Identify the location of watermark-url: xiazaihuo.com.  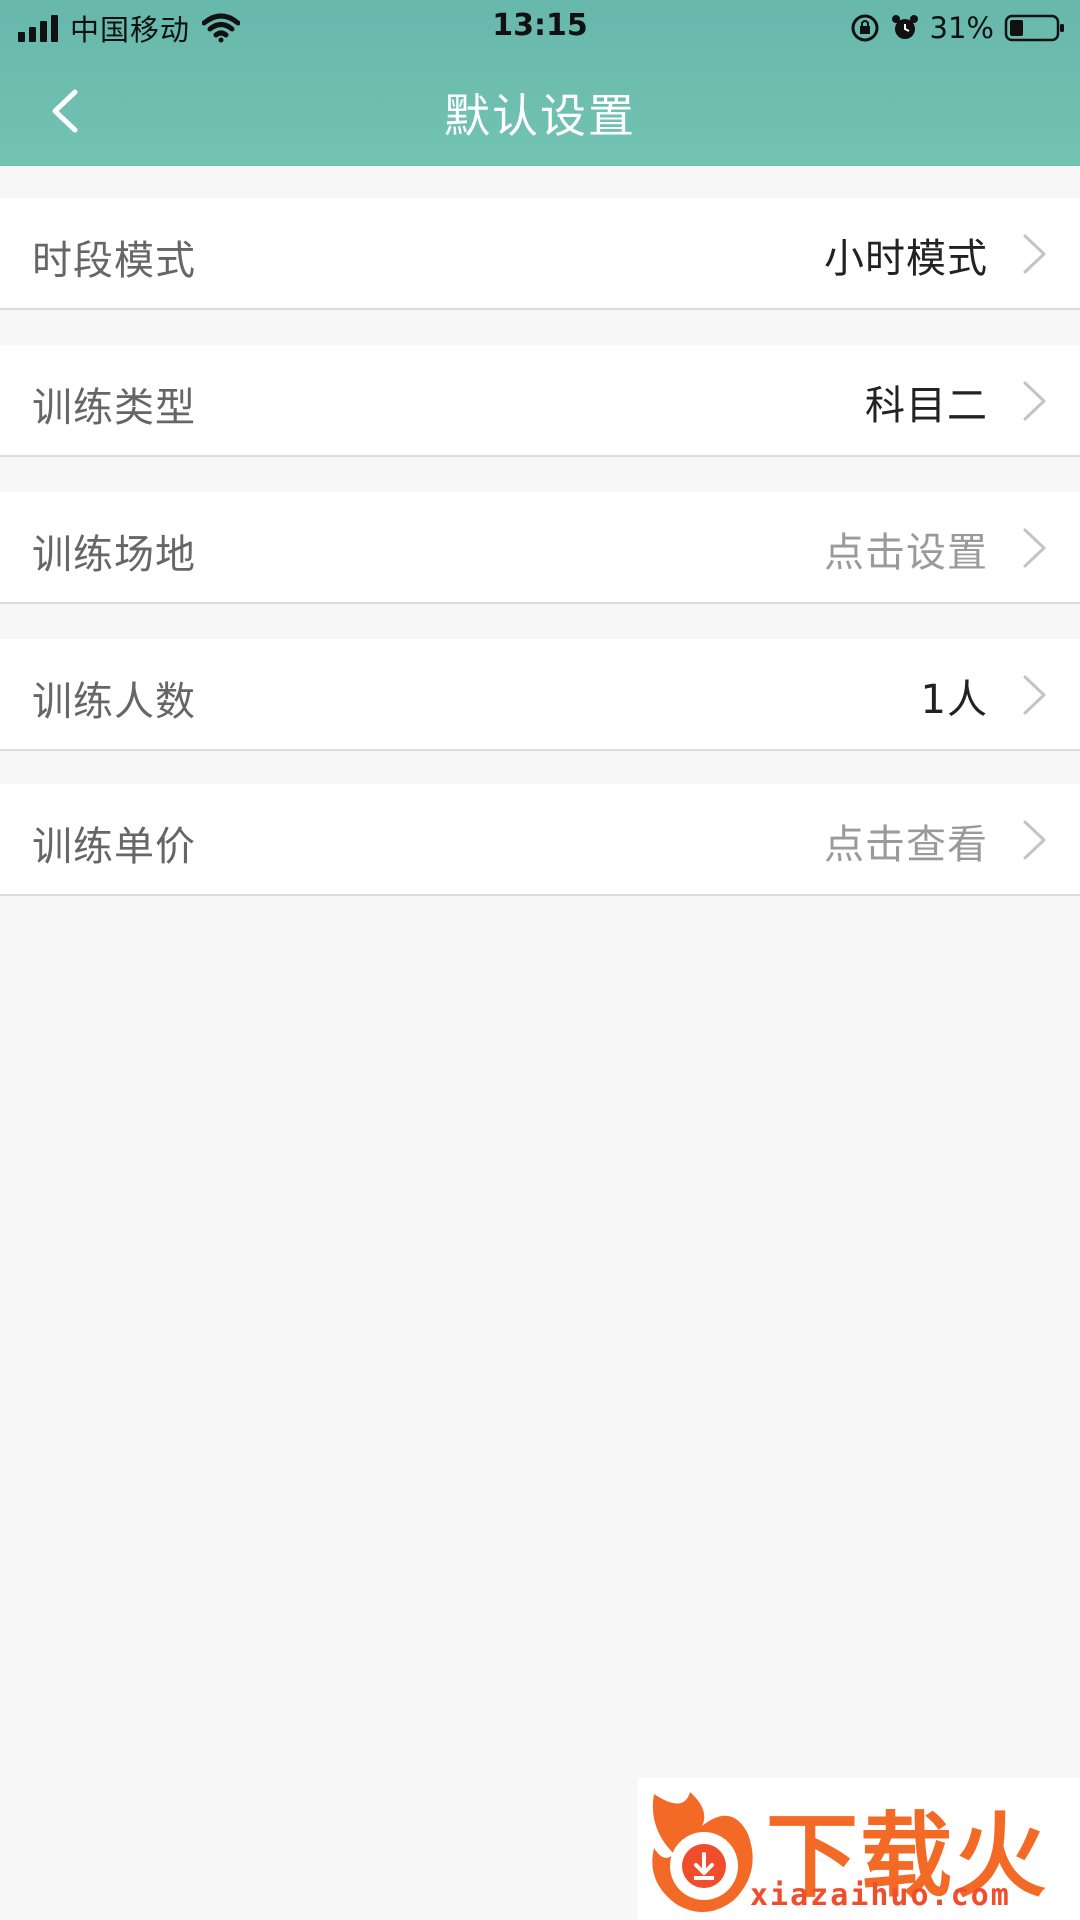
(880, 1895).